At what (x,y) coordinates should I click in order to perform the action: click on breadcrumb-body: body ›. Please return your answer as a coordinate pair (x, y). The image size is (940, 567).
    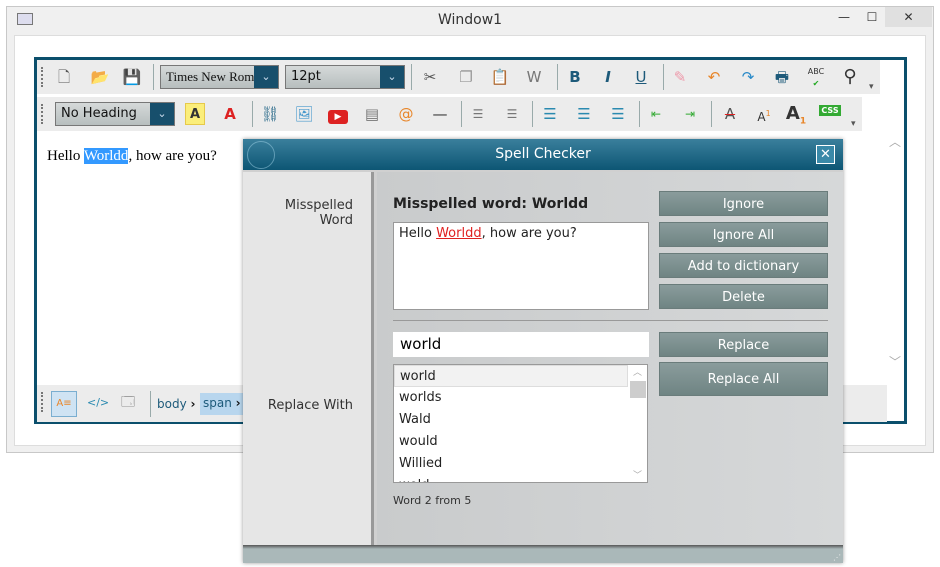
    Looking at the image, I should click on (176, 404).